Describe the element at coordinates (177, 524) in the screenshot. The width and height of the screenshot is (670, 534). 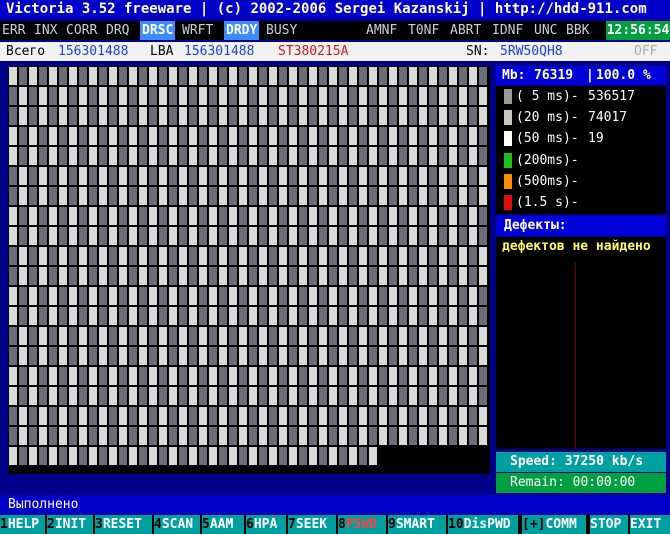
I see `fkey-scan: 4SCAN` at that location.